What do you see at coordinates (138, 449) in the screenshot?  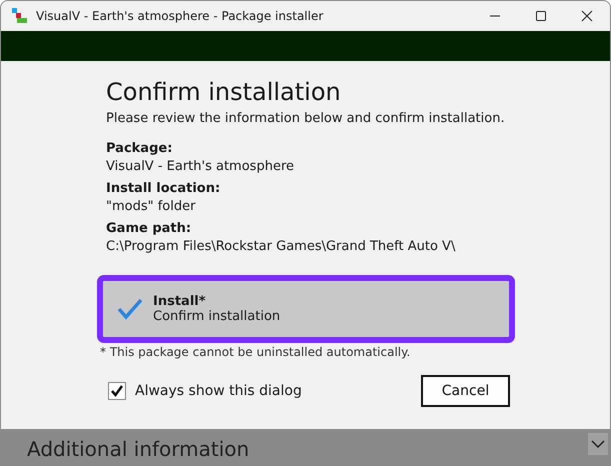 I see `panel-title: Additional information` at bounding box center [138, 449].